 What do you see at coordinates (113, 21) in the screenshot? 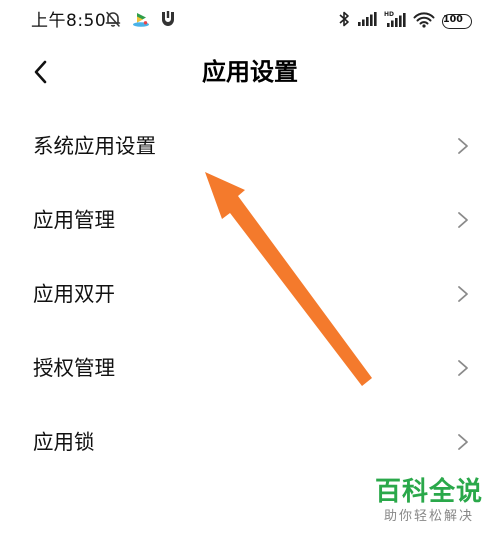
I see `alarm-off-icon` at bounding box center [113, 21].